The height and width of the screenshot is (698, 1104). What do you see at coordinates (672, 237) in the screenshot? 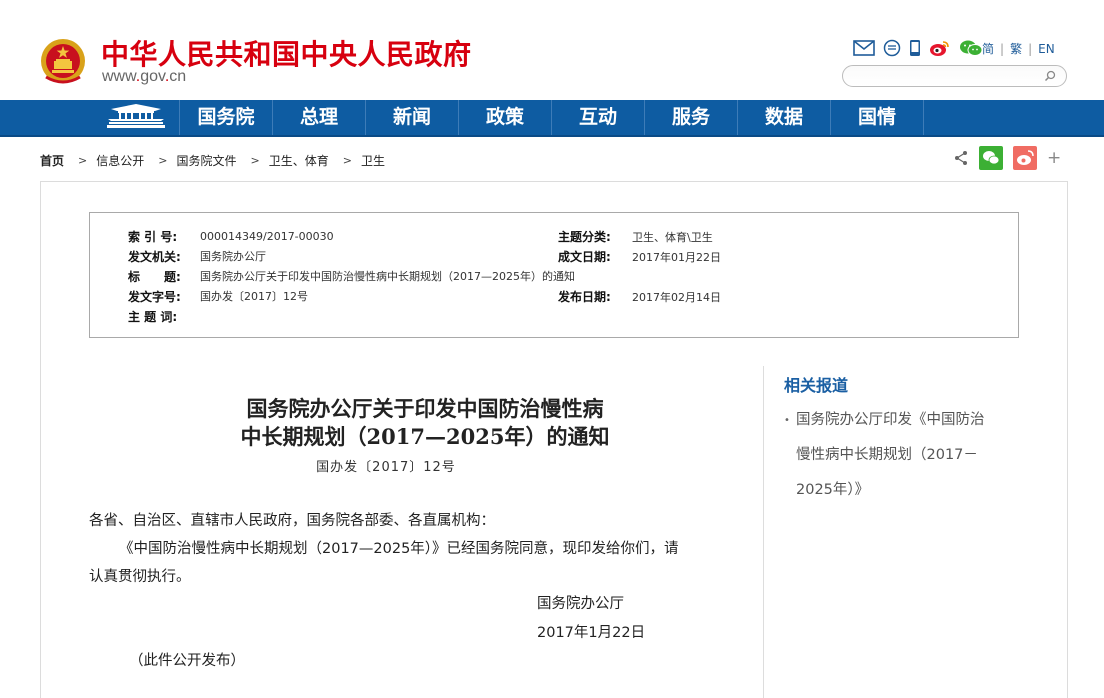
I see `meta-value: 卫生、体育\卫生` at bounding box center [672, 237].